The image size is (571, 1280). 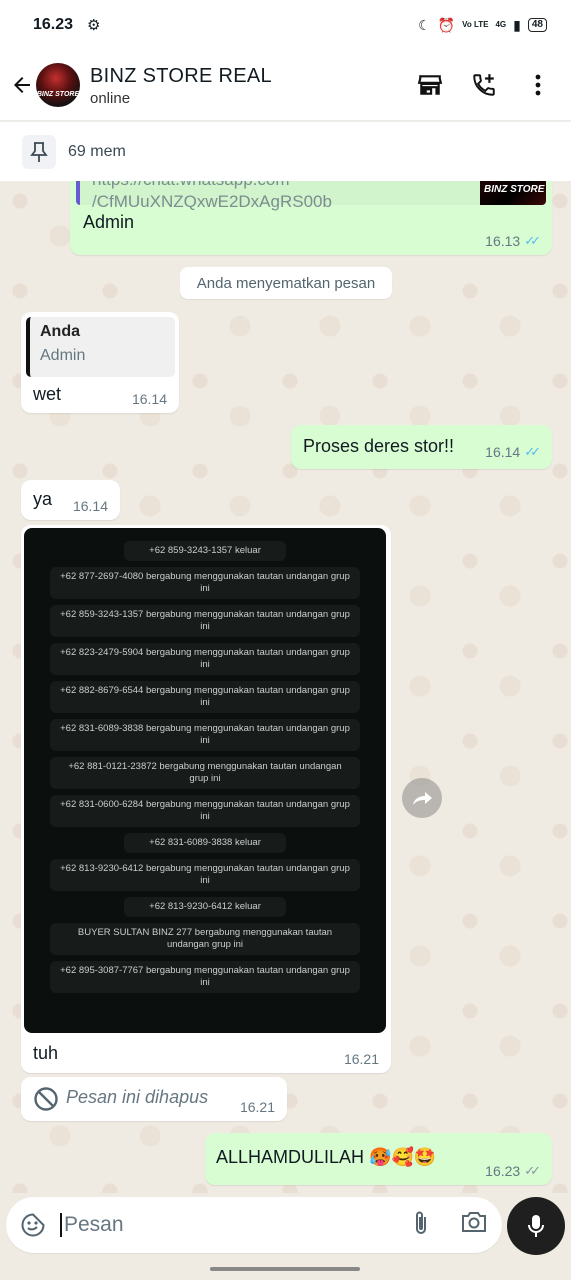 What do you see at coordinates (517, 24) in the screenshot?
I see `signal-icon: ▮` at bounding box center [517, 24].